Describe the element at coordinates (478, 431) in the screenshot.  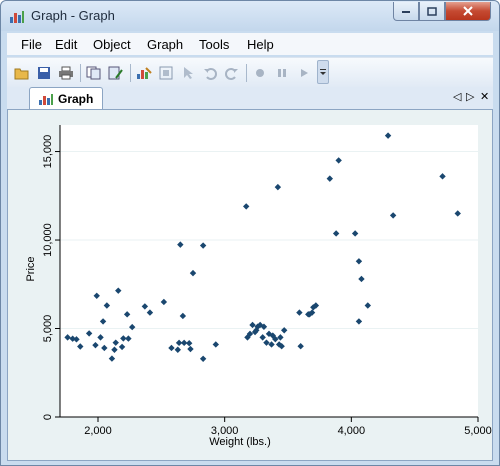
I see `x-tick-label: 5,000` at that location.